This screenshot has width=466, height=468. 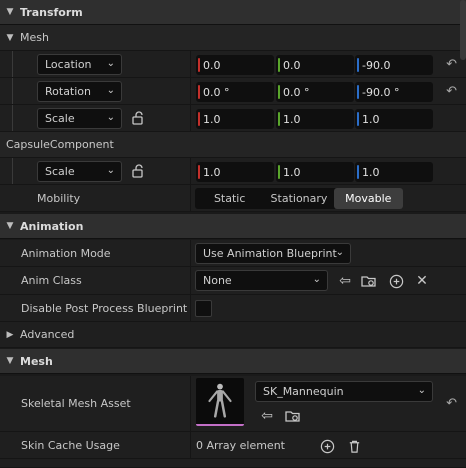 I want to click on mobility-option-stationary: Stationary, so click(x=298, y=198).